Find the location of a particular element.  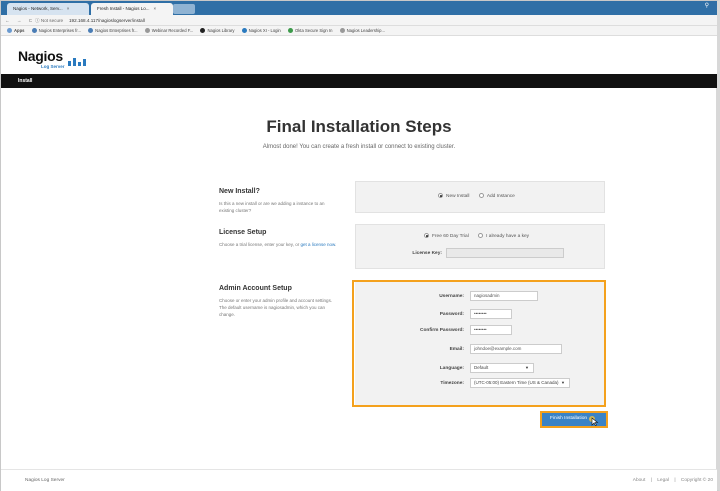

radio-label: I already have a key is located at coordinates (508, 236).